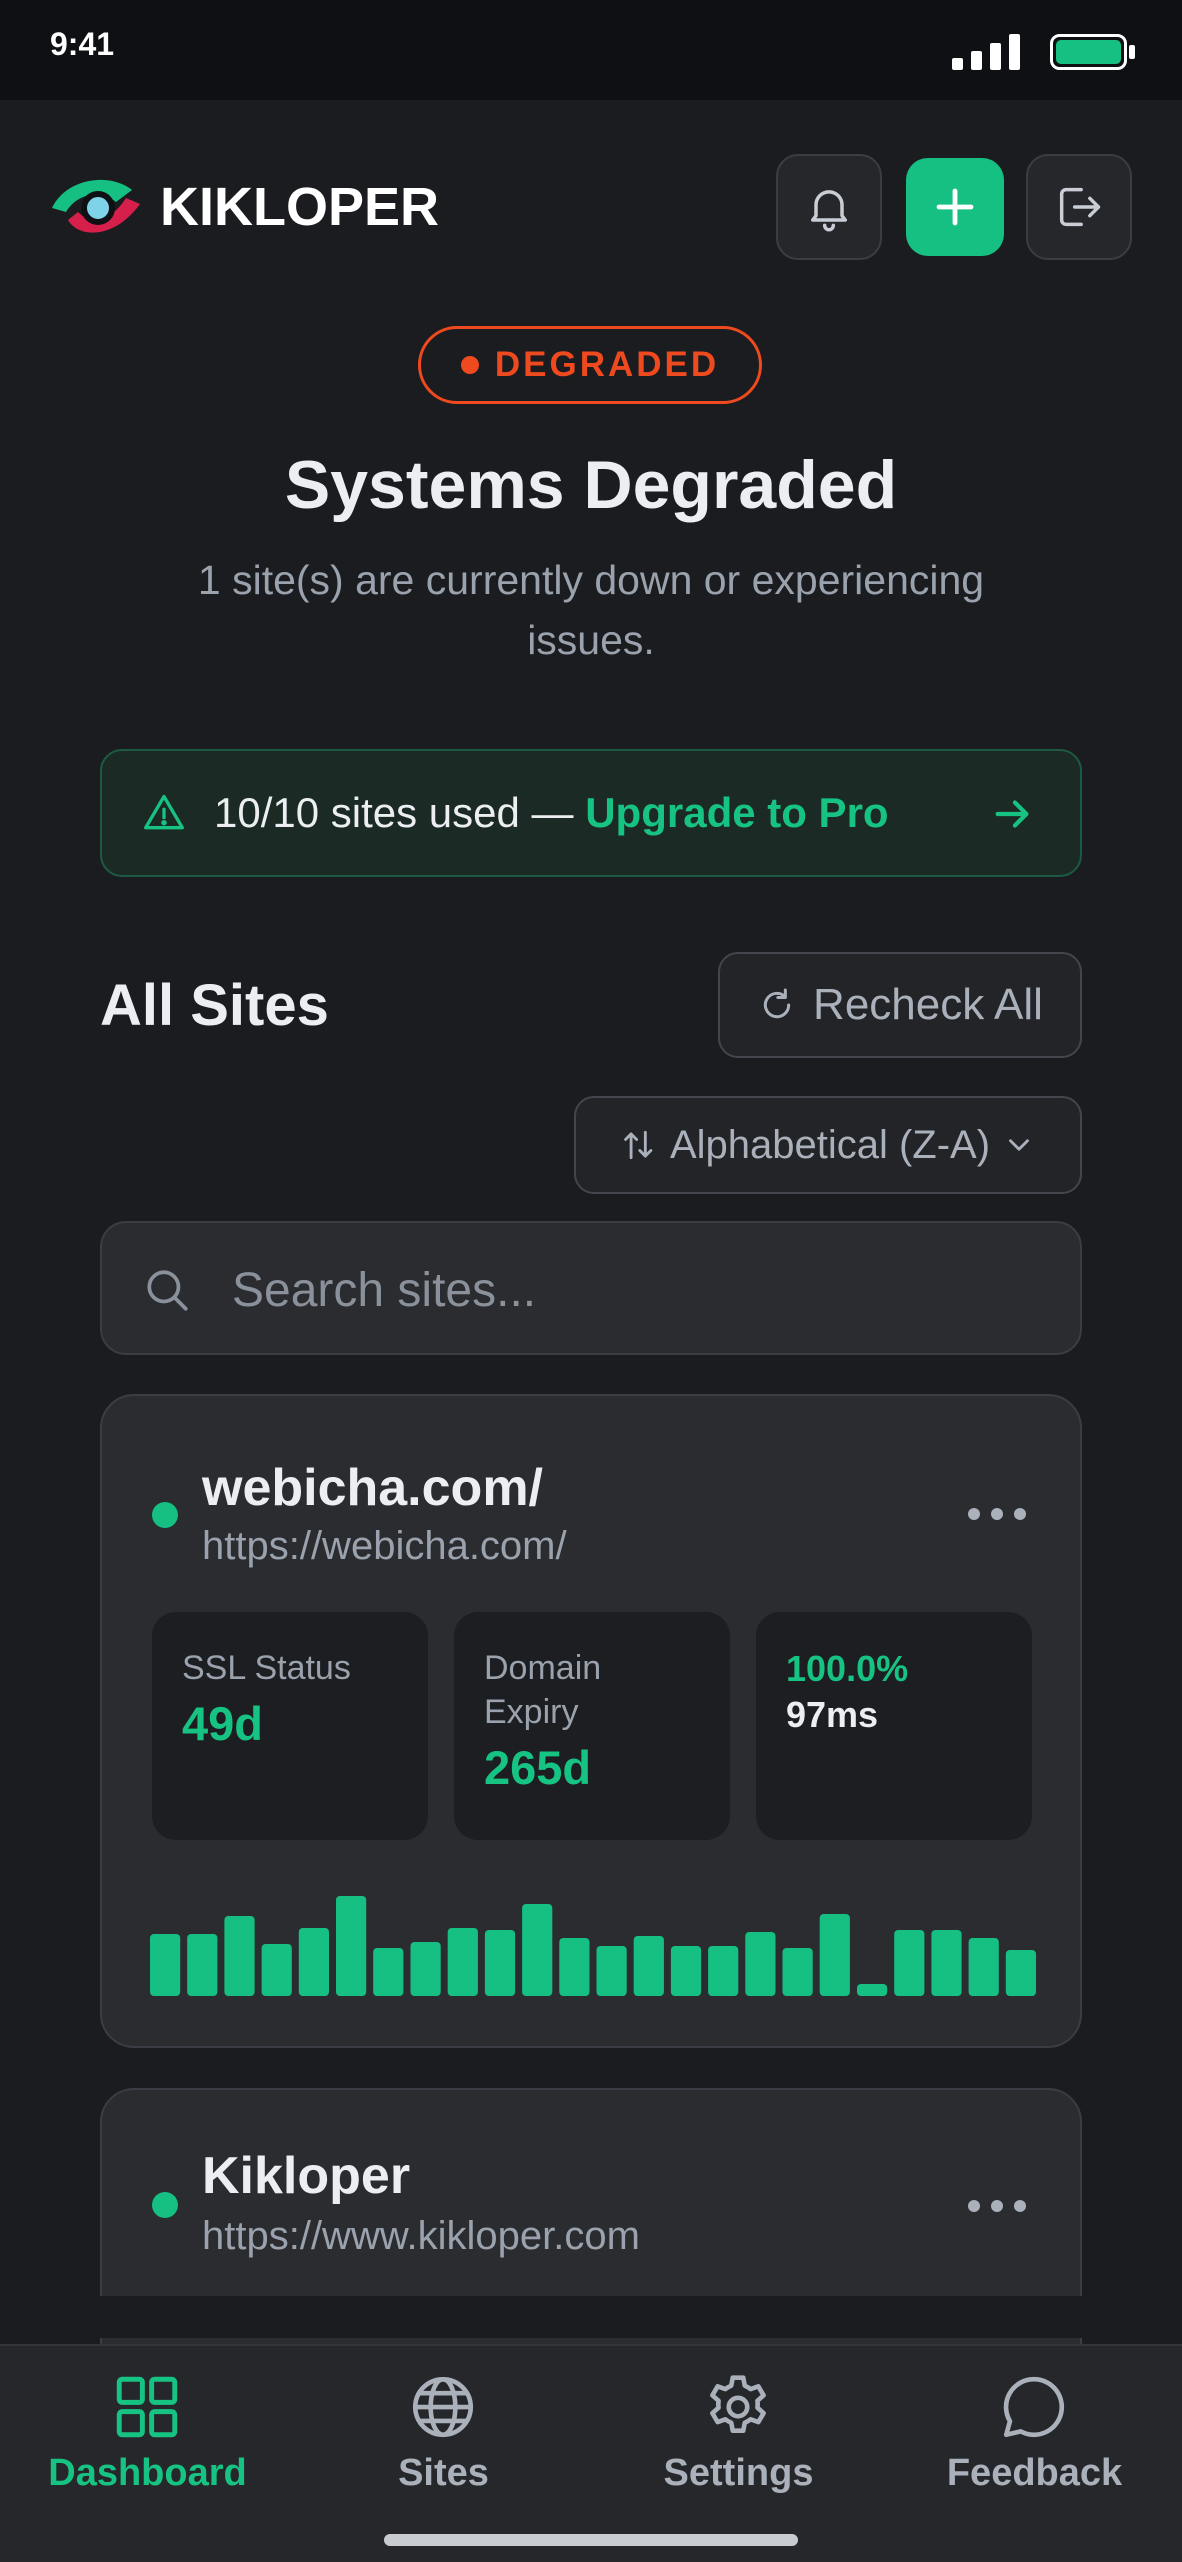 The image size is (1182, 2562). What do you see at coordinates (894, 1726) in the screenshot?
I see `uptime-stat: 100.0% 97ms` at bounding box center [894, 1726].